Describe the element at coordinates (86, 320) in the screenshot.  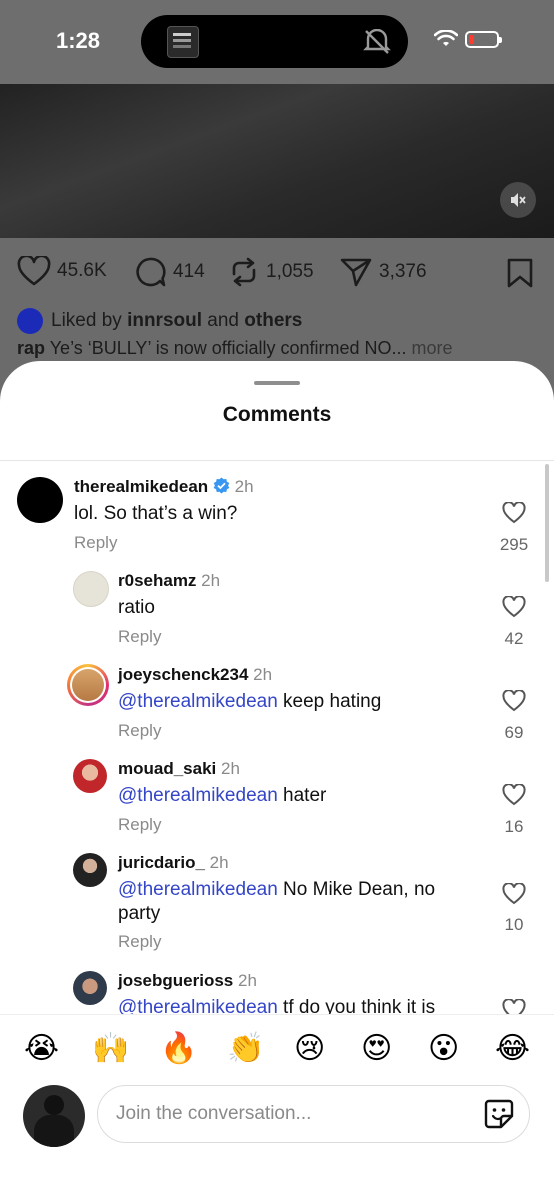
I see `liked-by-prefix: Liked by` at that location.